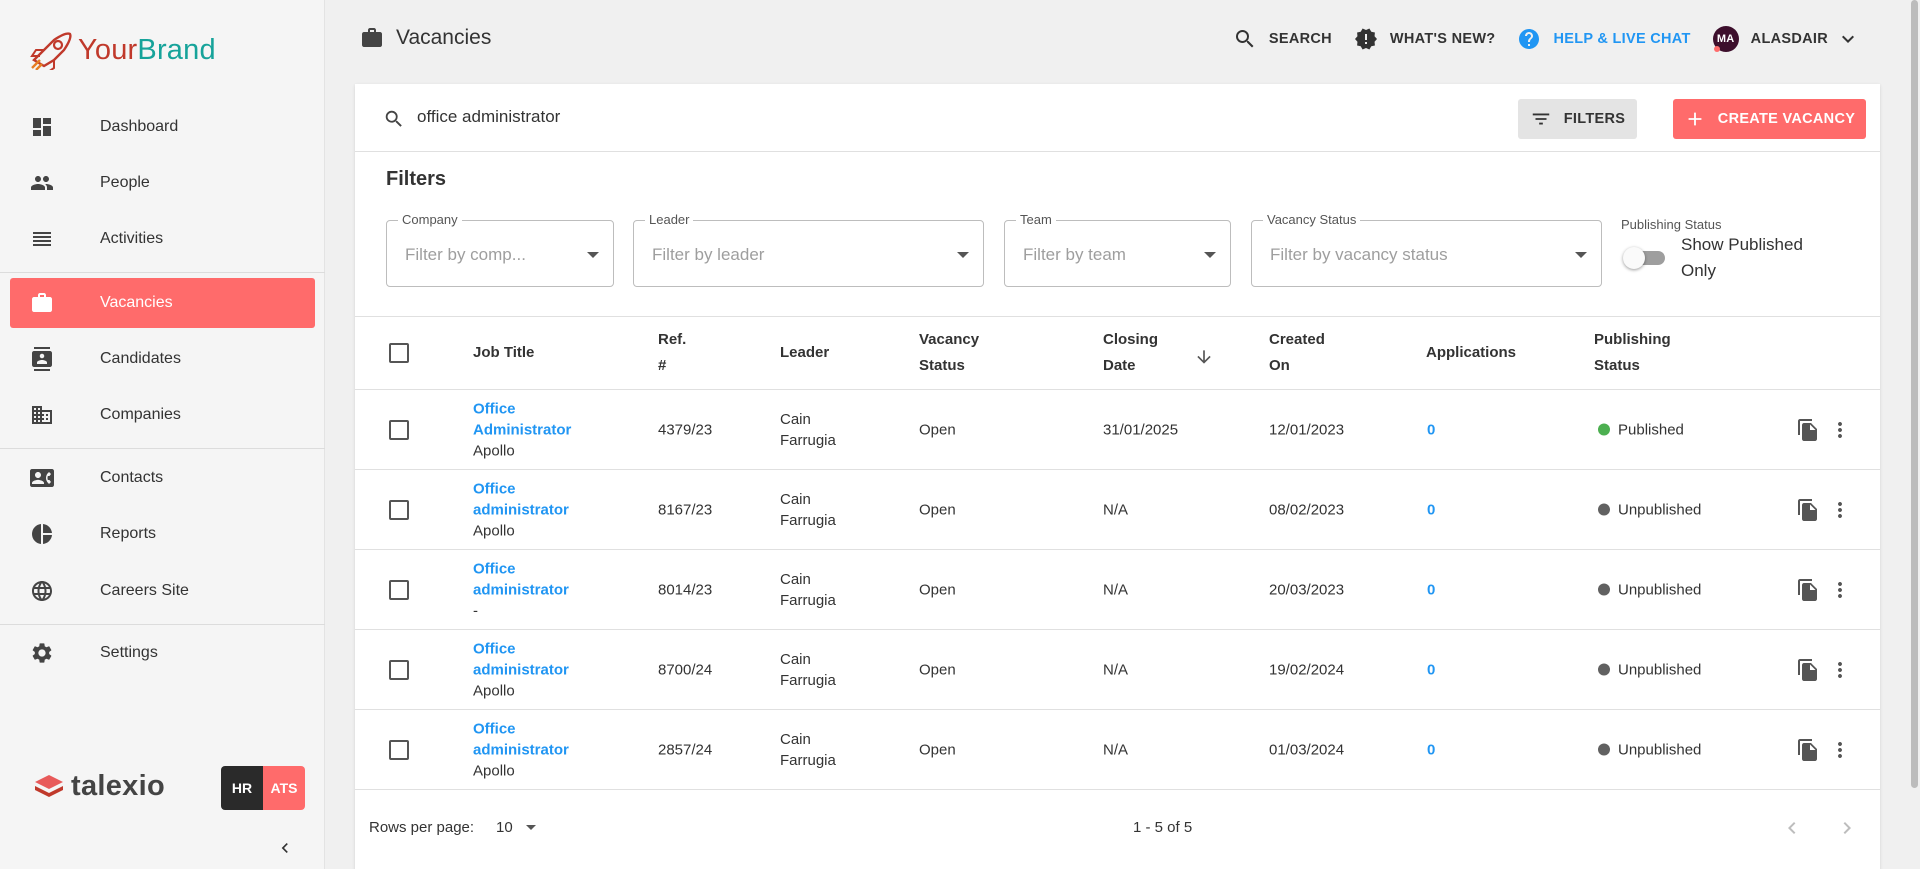 The width and height of the screenshot is (1920, 869). I want to click on help-chat-label: HELP & LIVE CHAT, so click(1622, 39).